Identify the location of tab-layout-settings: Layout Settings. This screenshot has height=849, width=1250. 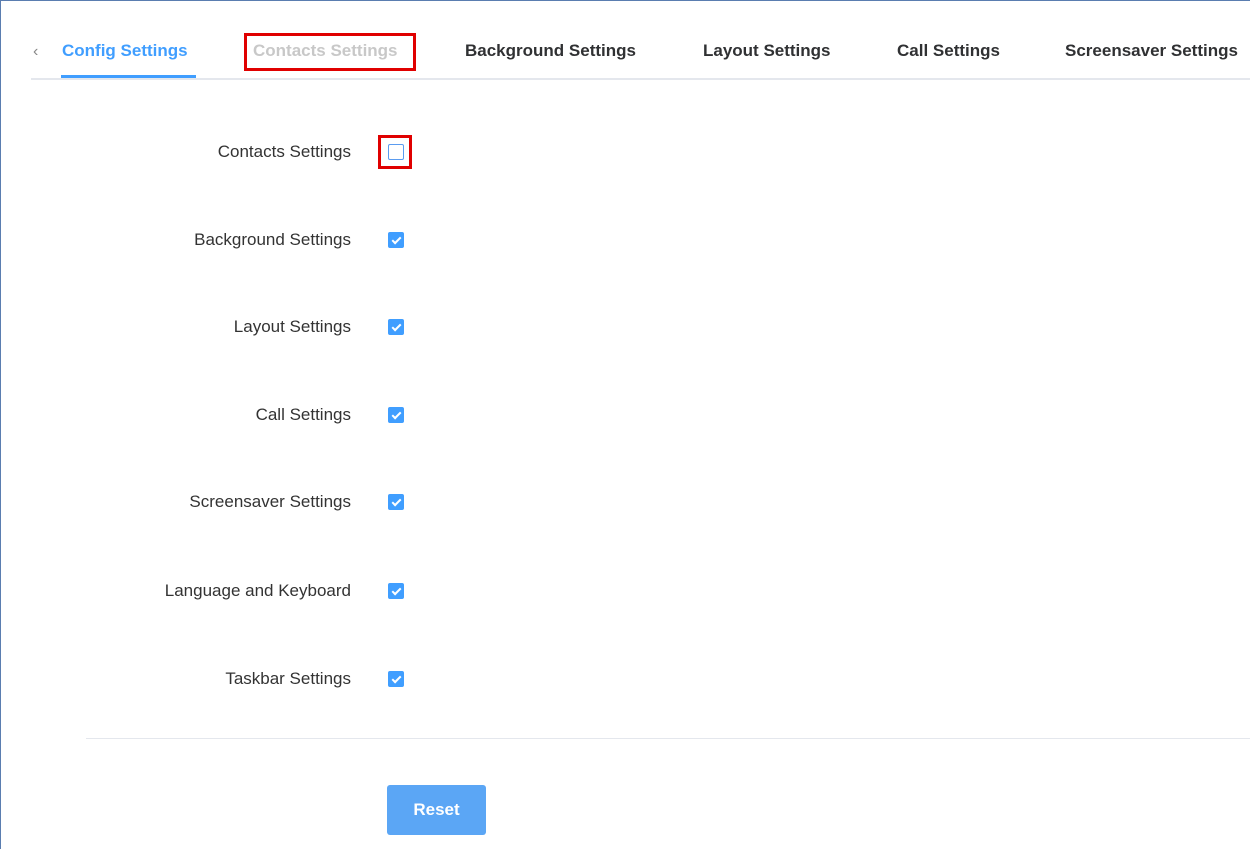
(767, 51).